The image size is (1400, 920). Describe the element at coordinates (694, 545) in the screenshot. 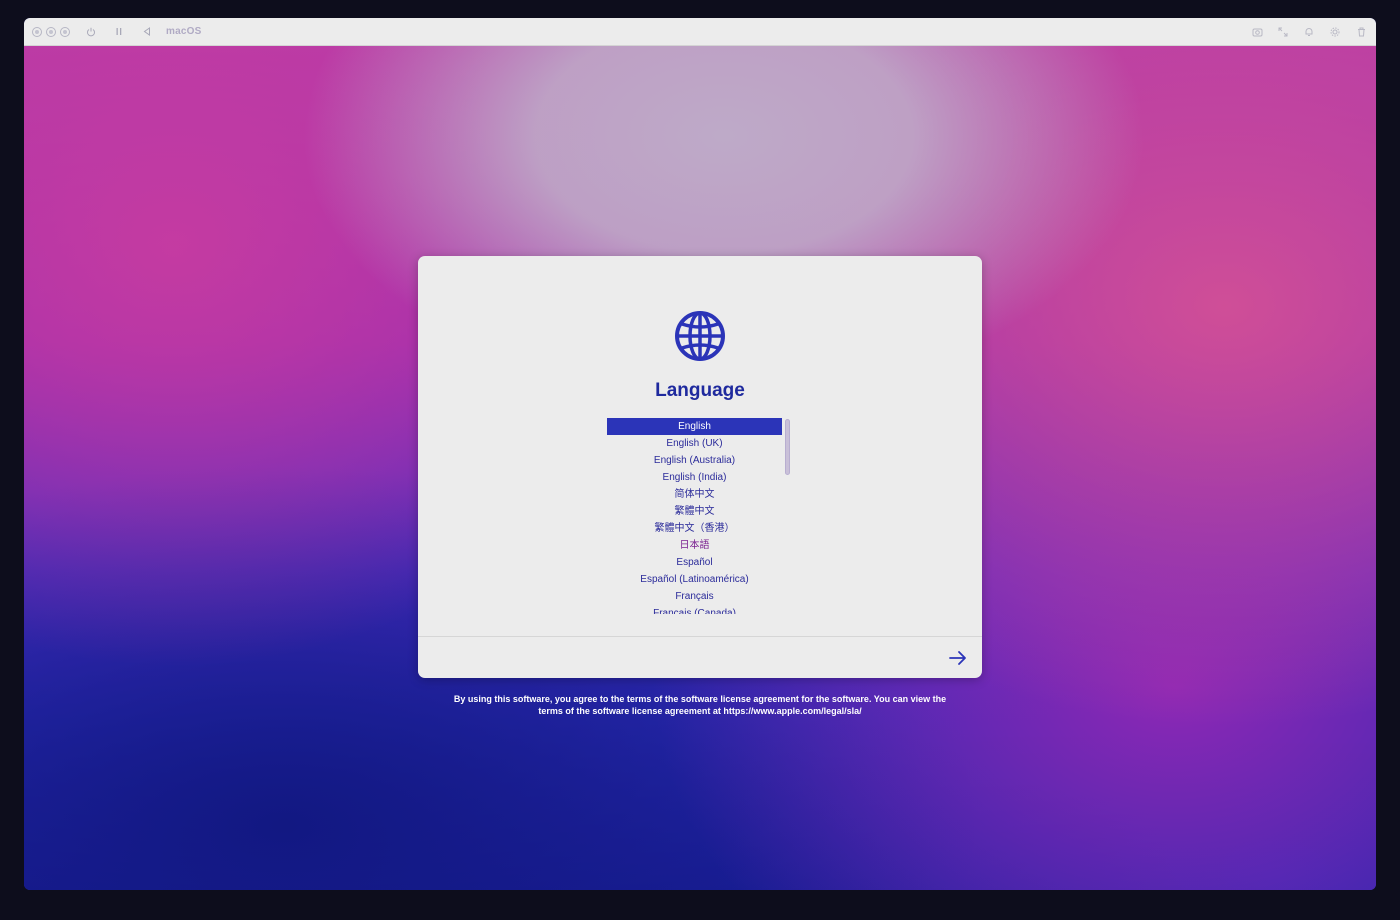

I see `language-option: 日本語` at that location.